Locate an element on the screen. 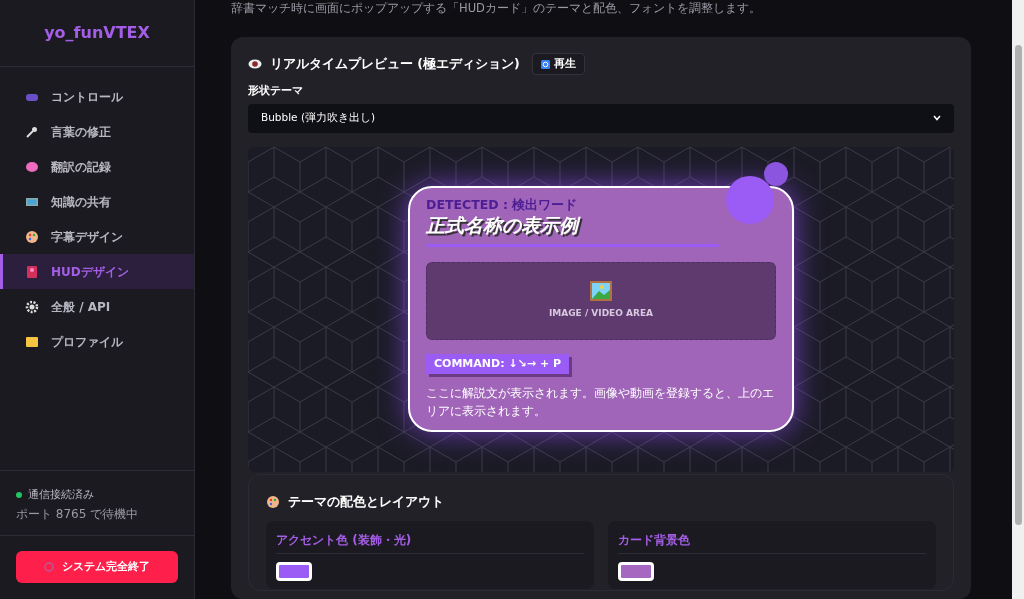 The height and width of the screenshot is (599, 1024). detected-label: DETECTED : 検出ワード is located at coordinates (502, 204).